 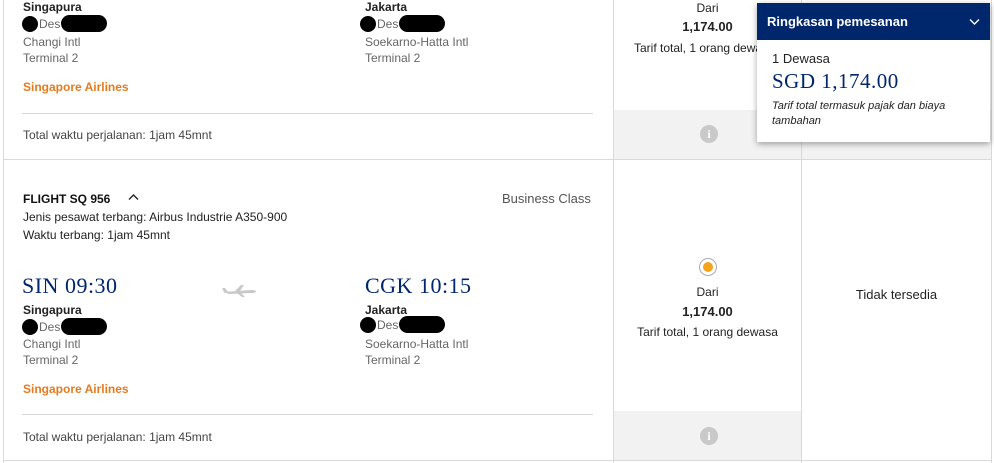 What do you see at coordinates (418, 285) in the screenshot?
I see `arrival-time: CGK 10:15` at bounding box center [418, 285].